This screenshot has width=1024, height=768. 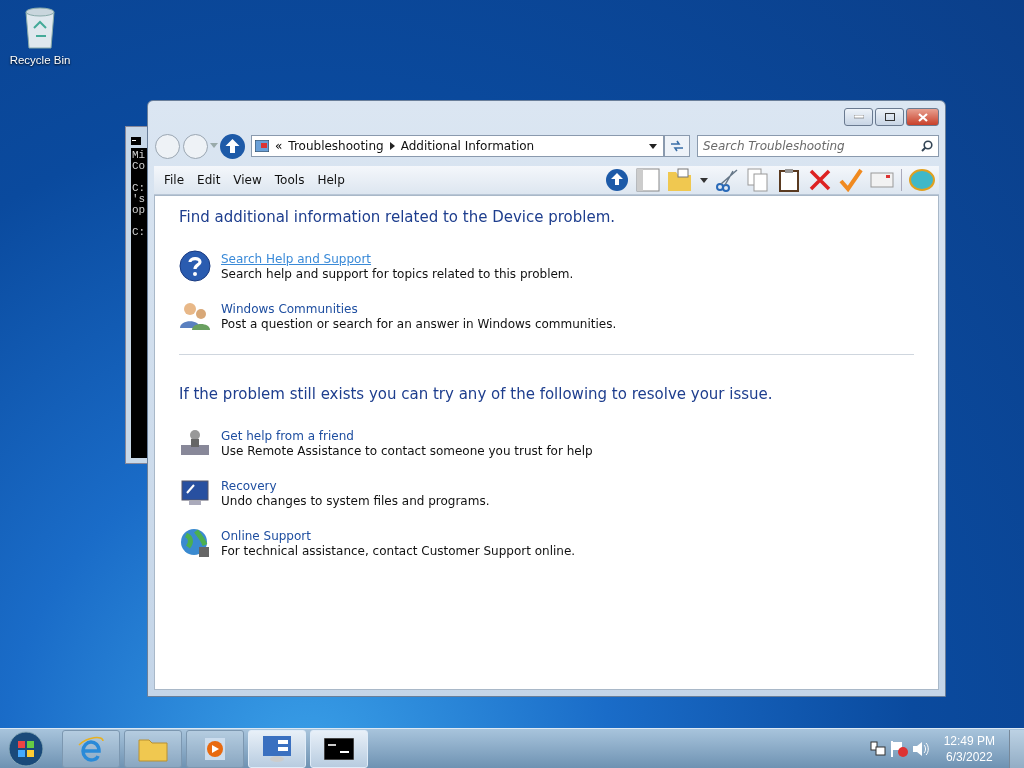 I want to click on task-description: For technical assistance, contact Customer Support online., so click(x=398, y=551).